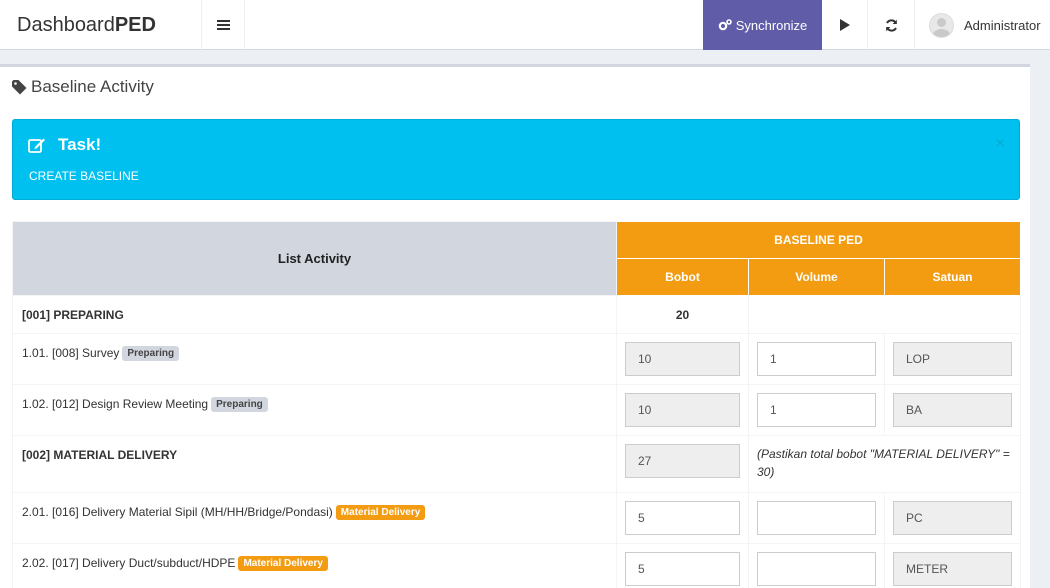 The width and height of the screenshot is (1050, 588). Describe the element at coordinates (516, 159) in the screenshot. I see `task-alert: Task! CREATE BASELINE ×` at that location.